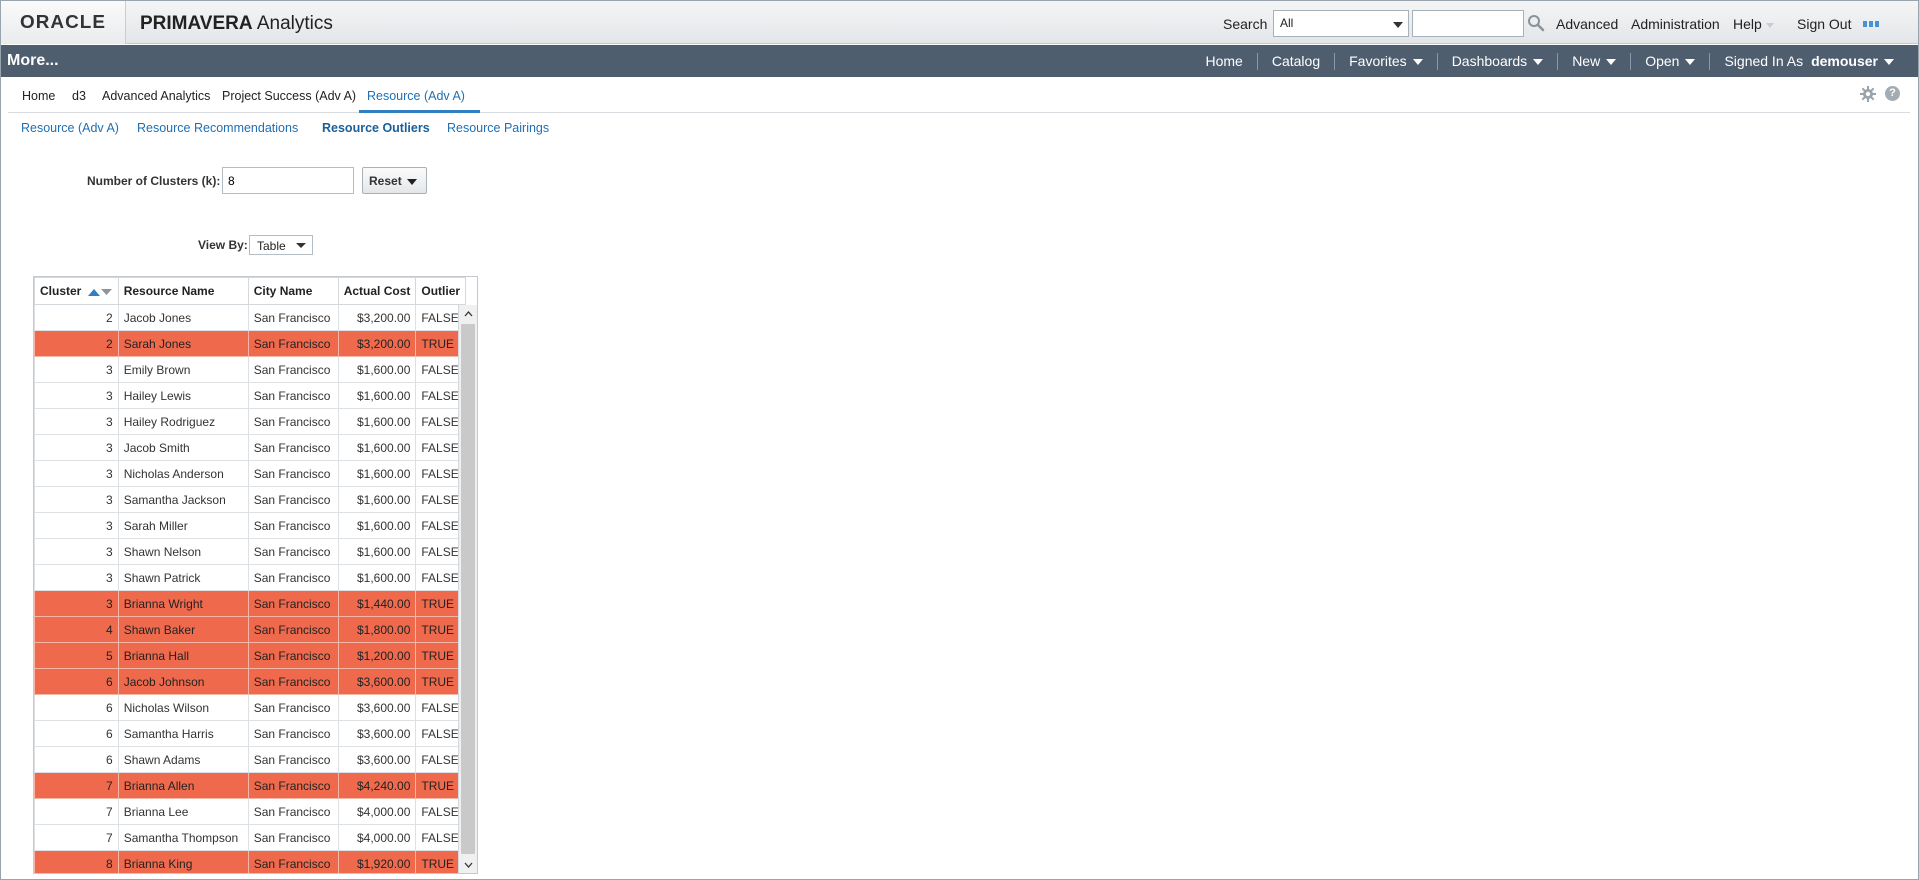 The height and width of the screenshot is (880, 1919). I want to click on cell-cluster: 8, so click(76, 861).